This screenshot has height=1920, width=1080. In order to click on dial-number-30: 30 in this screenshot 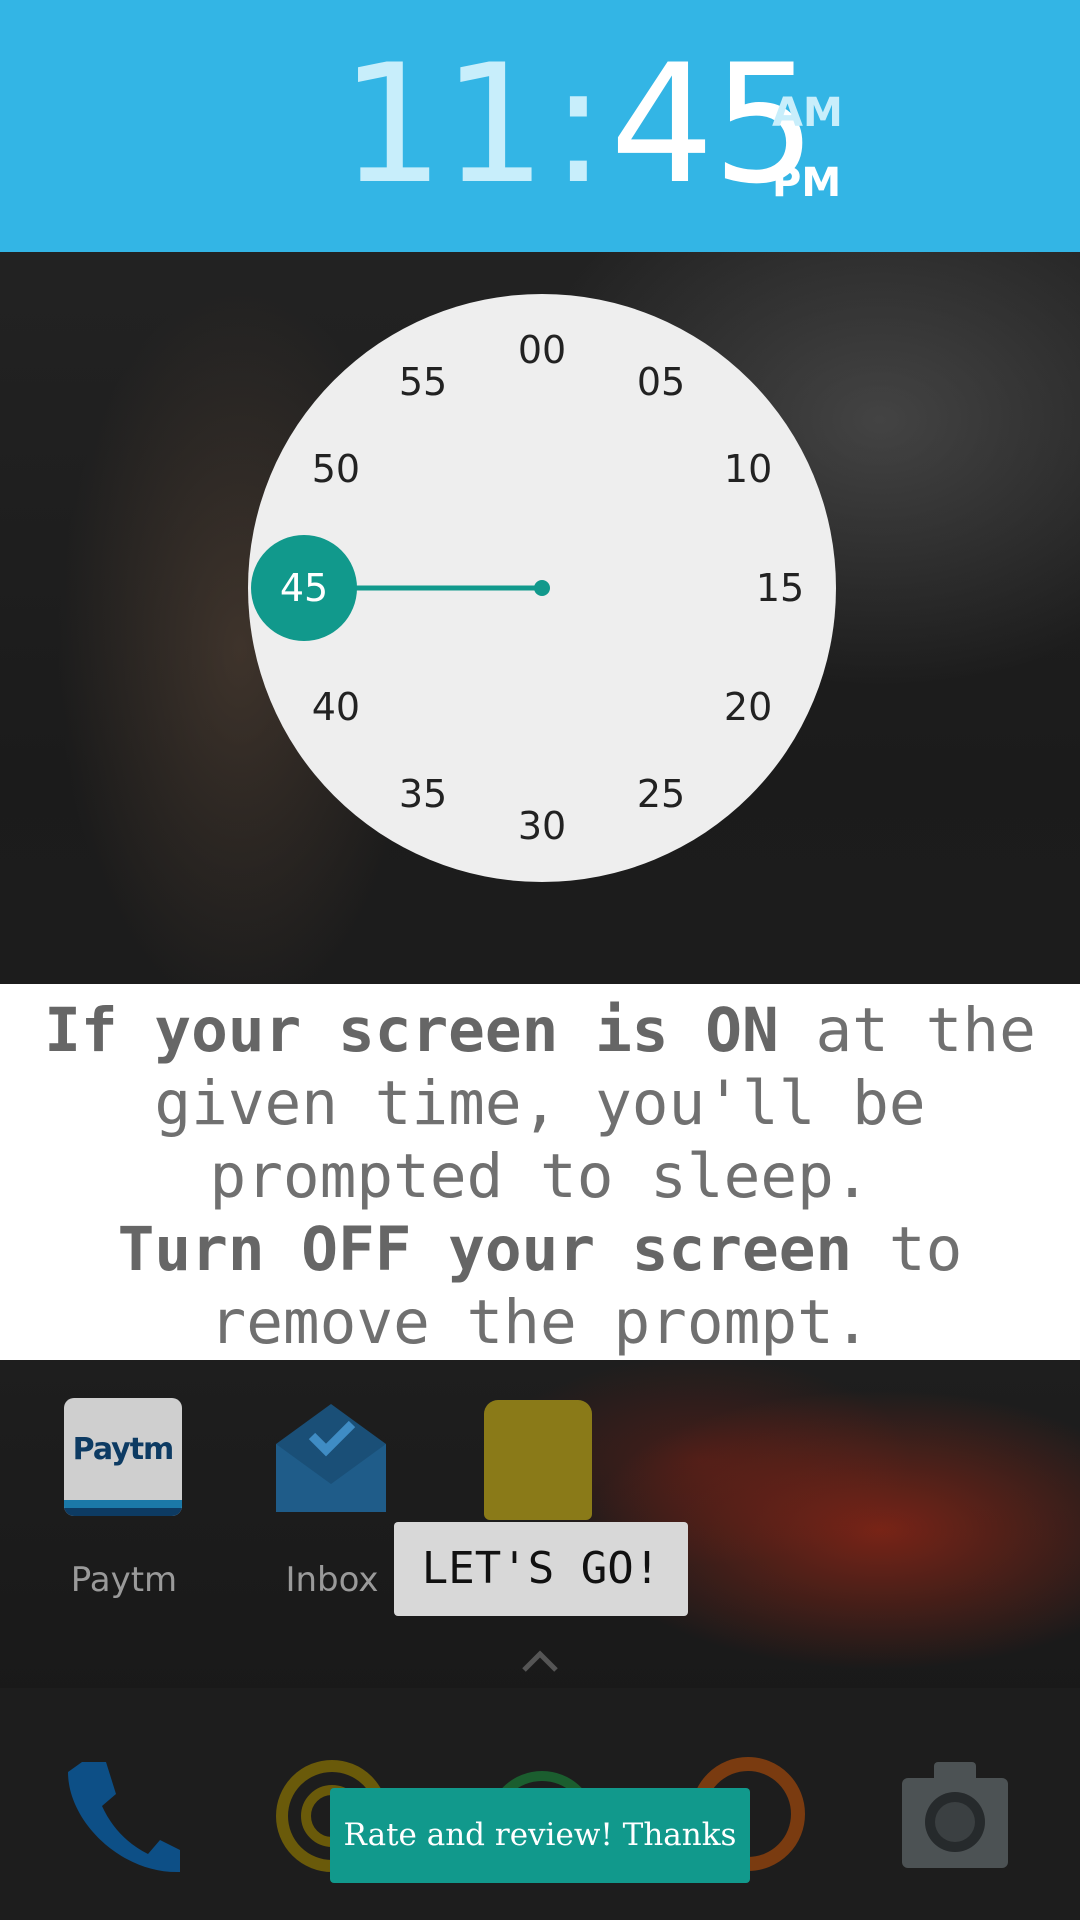, I will do `click(542, 826)`.